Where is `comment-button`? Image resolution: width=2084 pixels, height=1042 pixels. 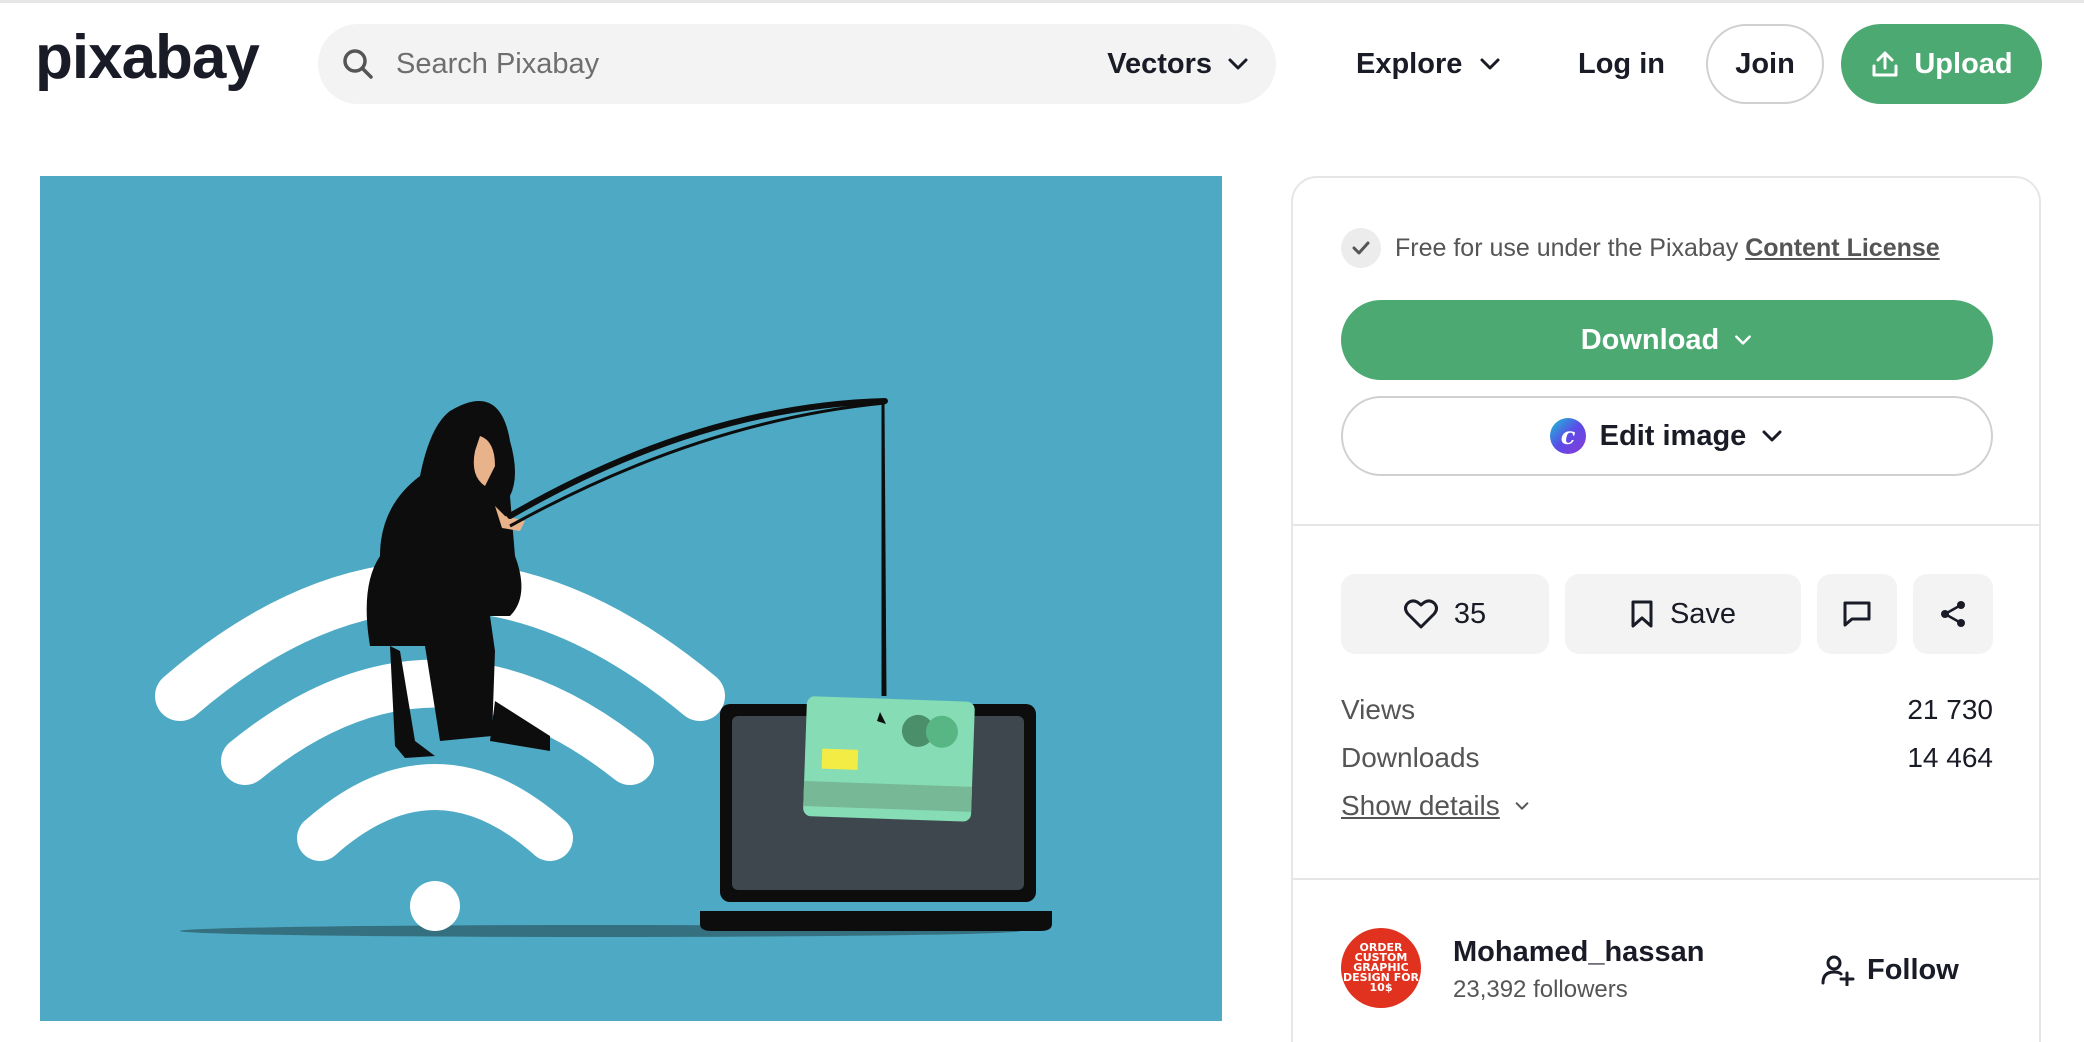 comment-button is located at coordinates (1857, 614).